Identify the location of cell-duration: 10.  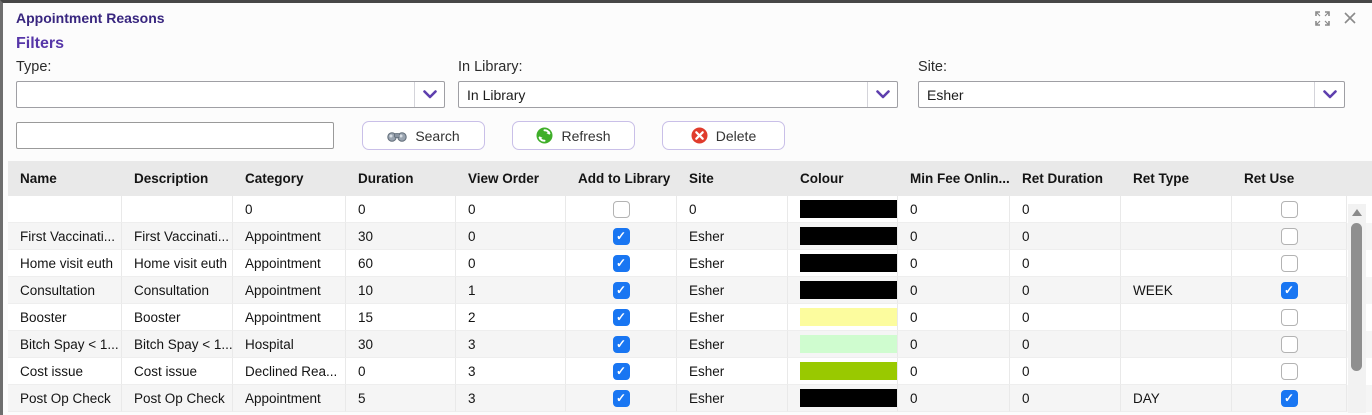
(401, 290).